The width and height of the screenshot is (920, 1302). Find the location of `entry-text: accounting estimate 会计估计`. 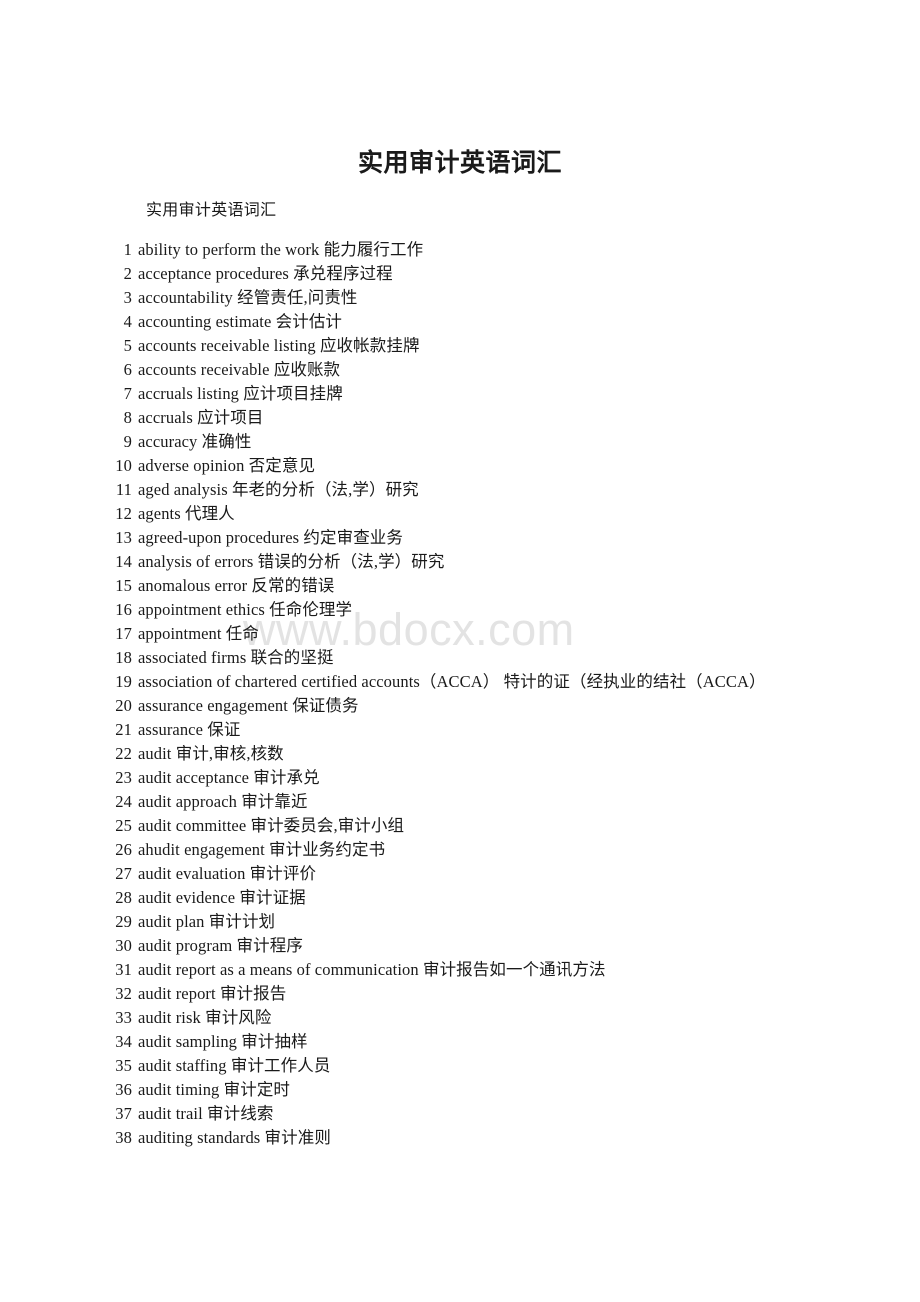

entry-text: accounting estimate 会计估计 is located at coordinates (240, 321).